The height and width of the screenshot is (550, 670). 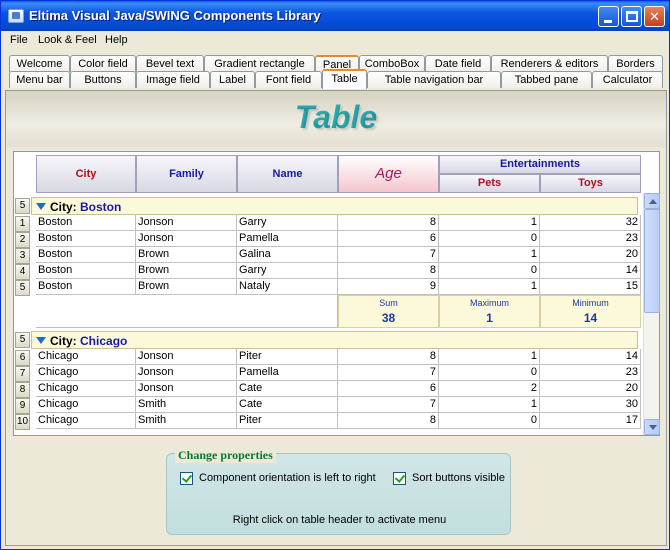 What do you see at coordinates (652, 201) in the screenshot?
I see `scroll-up-button` at bounding box center [652, 201].